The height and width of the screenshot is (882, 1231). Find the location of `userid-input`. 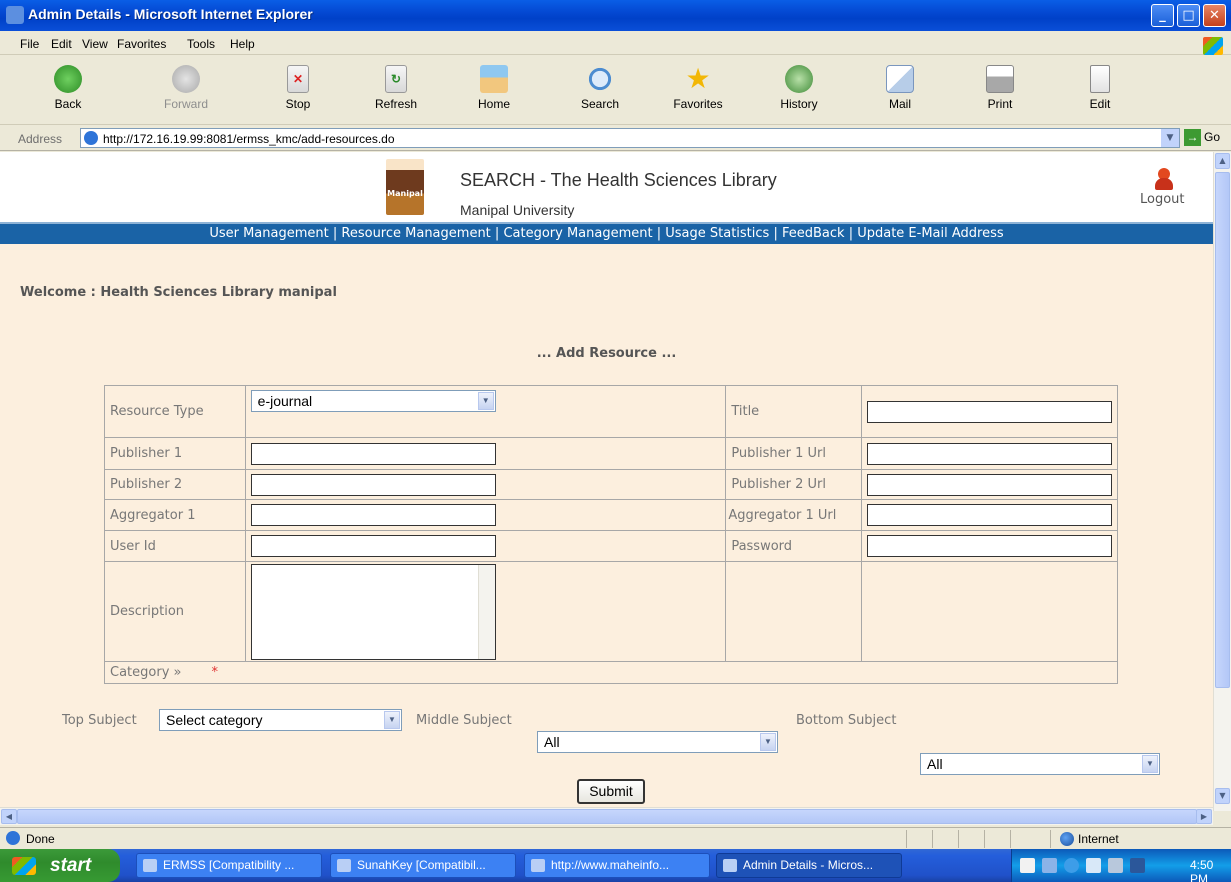

userid-input is located at coordinates (373, 546).